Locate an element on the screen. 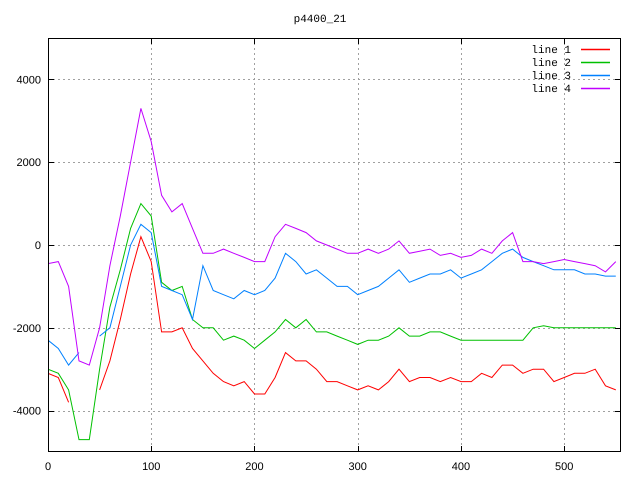  y-tick-label: -2000 is located at coordinates (26, 328).